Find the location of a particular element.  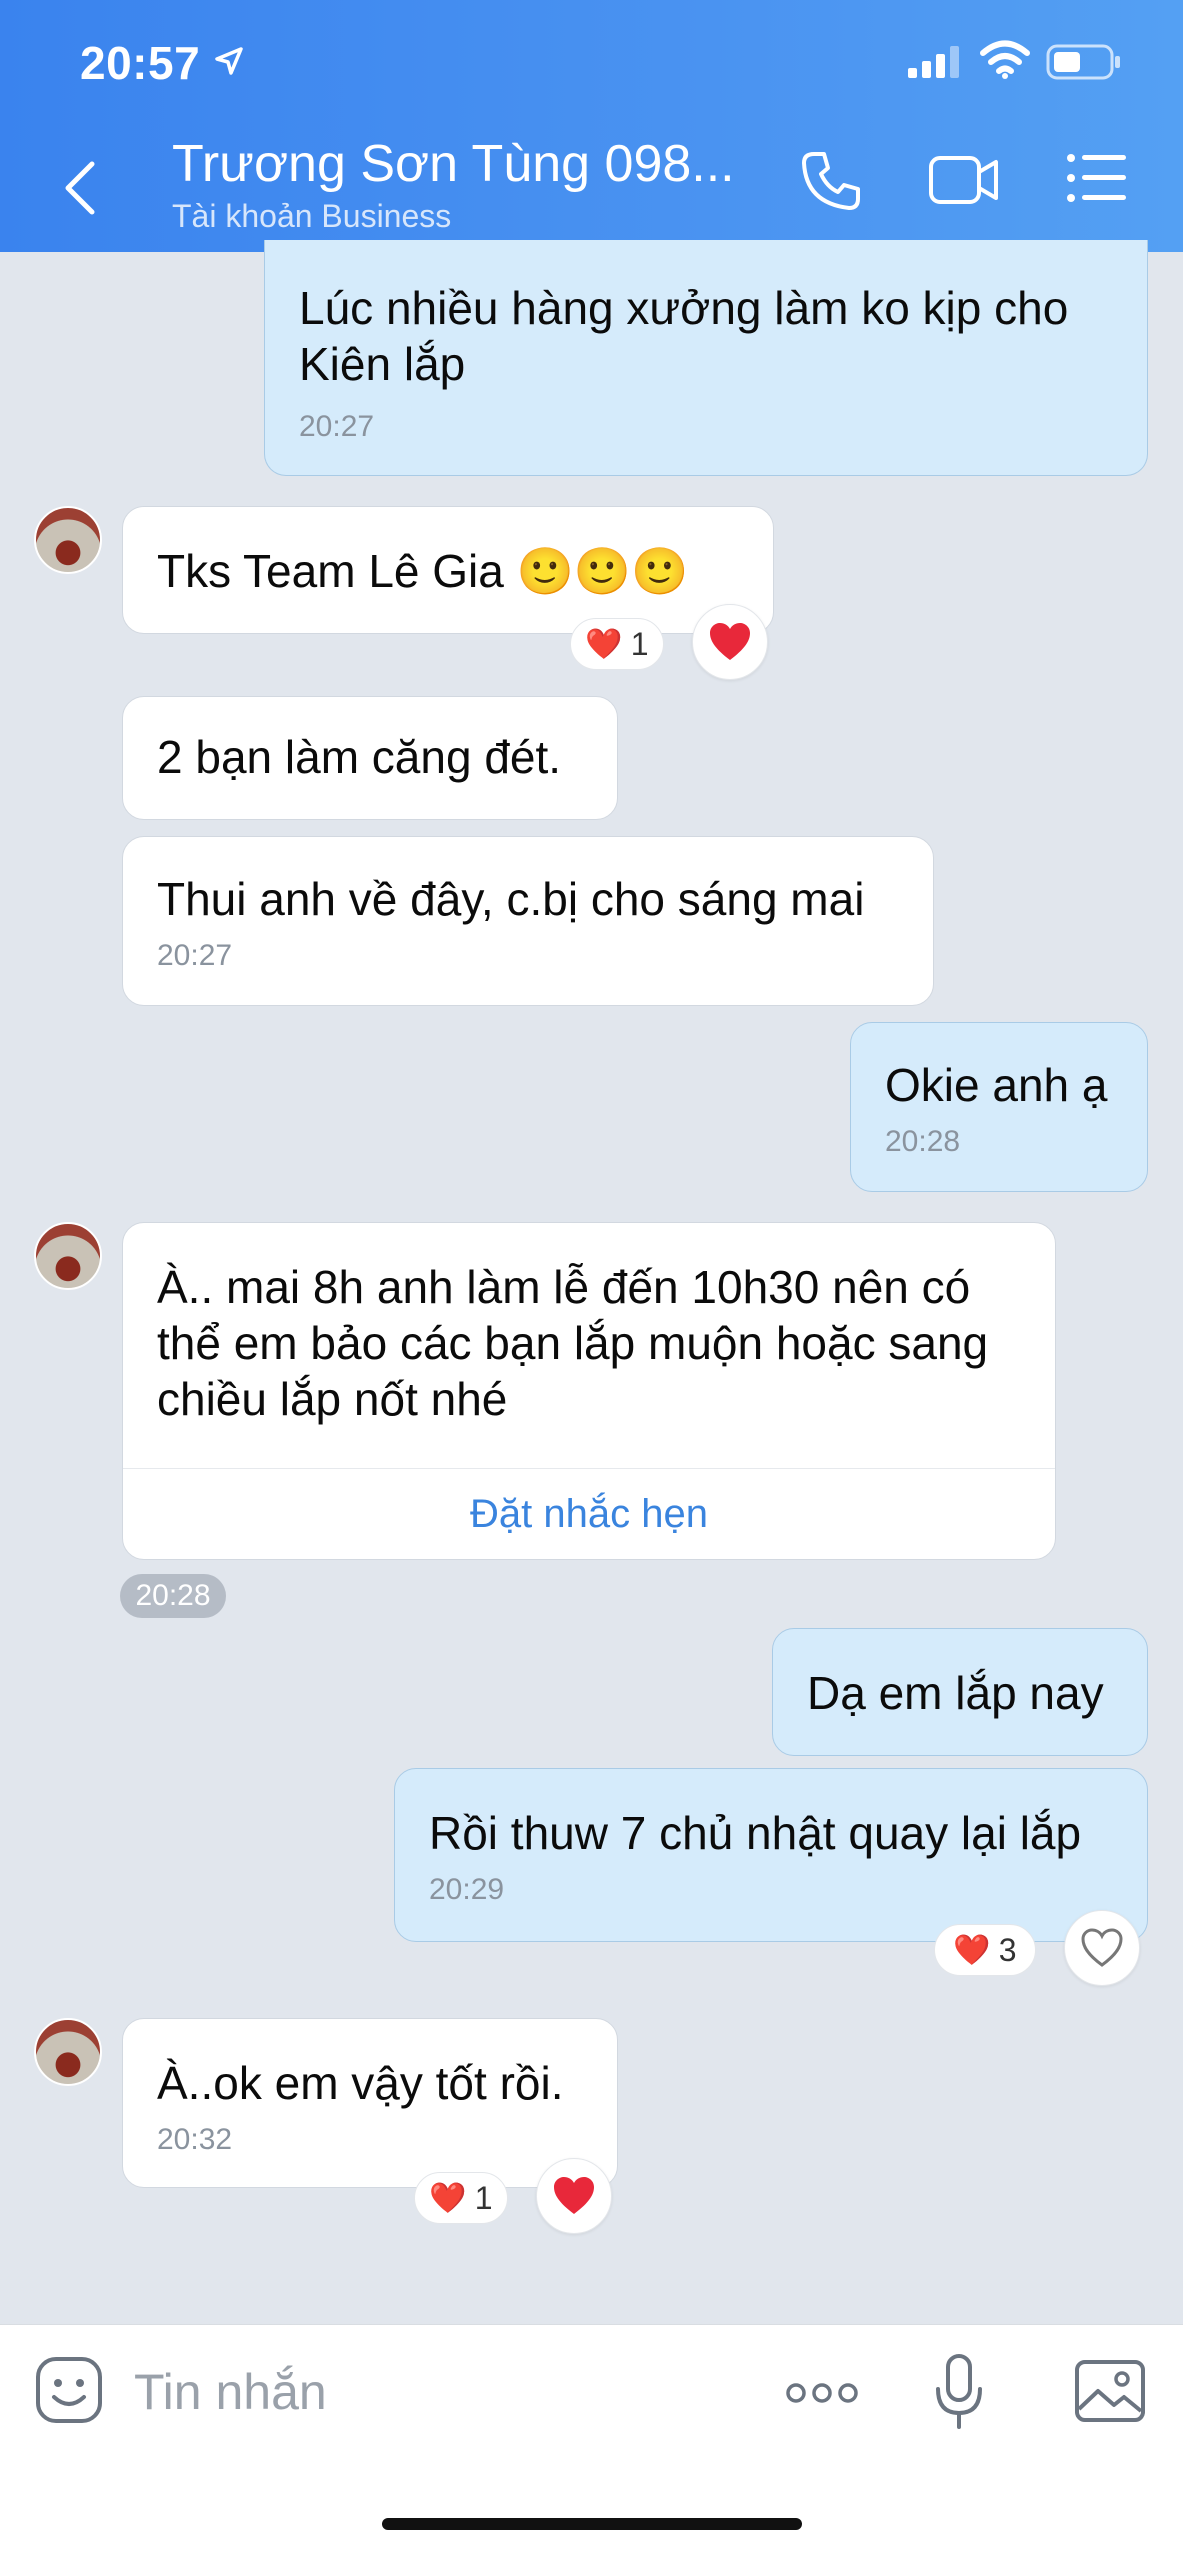

reaction-summary: ❤️ 3 is located at coordinates (985, 1950).